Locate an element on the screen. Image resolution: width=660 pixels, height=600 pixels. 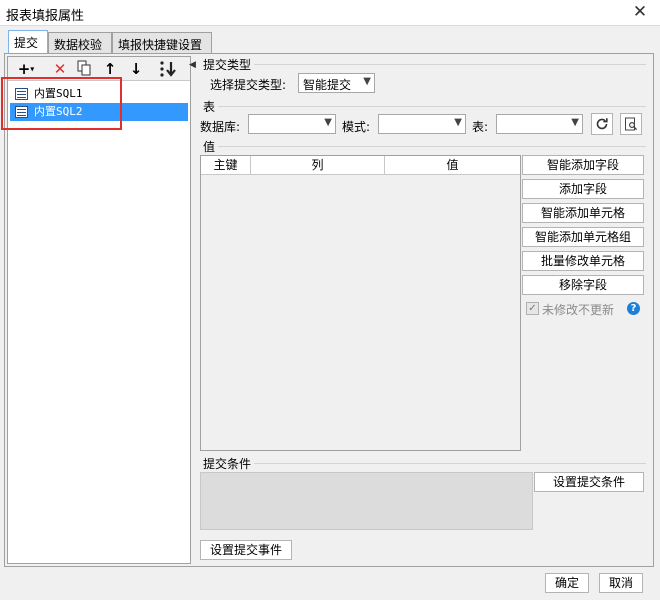
smart-add-field-button: 智能添加字段 is located at coordinates (583, 165).